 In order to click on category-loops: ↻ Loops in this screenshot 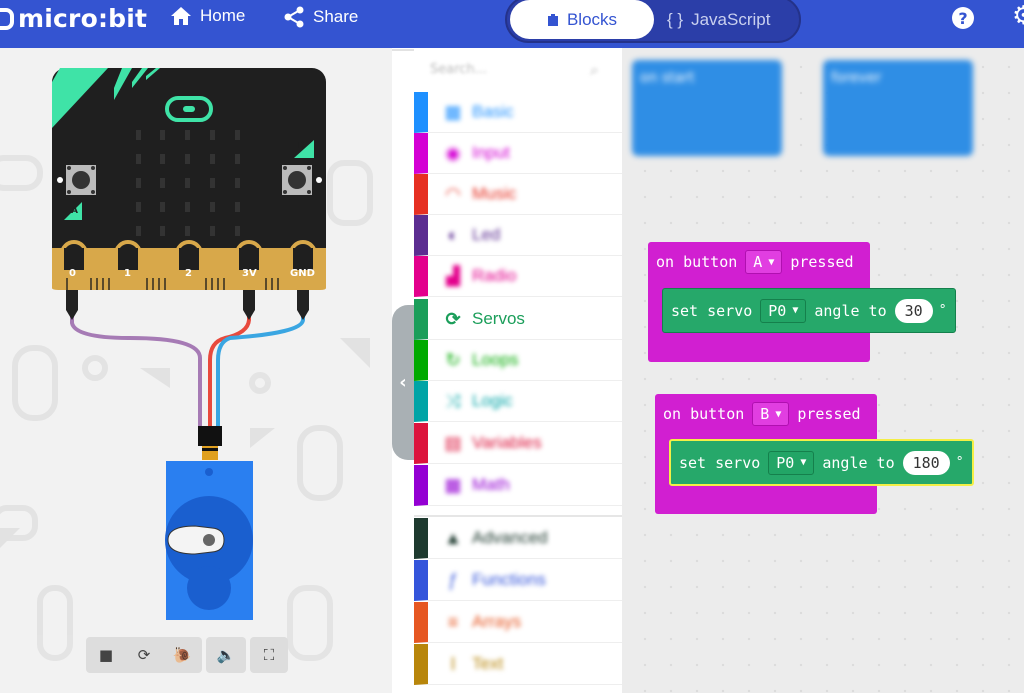, I will do `click(518, 360)`.